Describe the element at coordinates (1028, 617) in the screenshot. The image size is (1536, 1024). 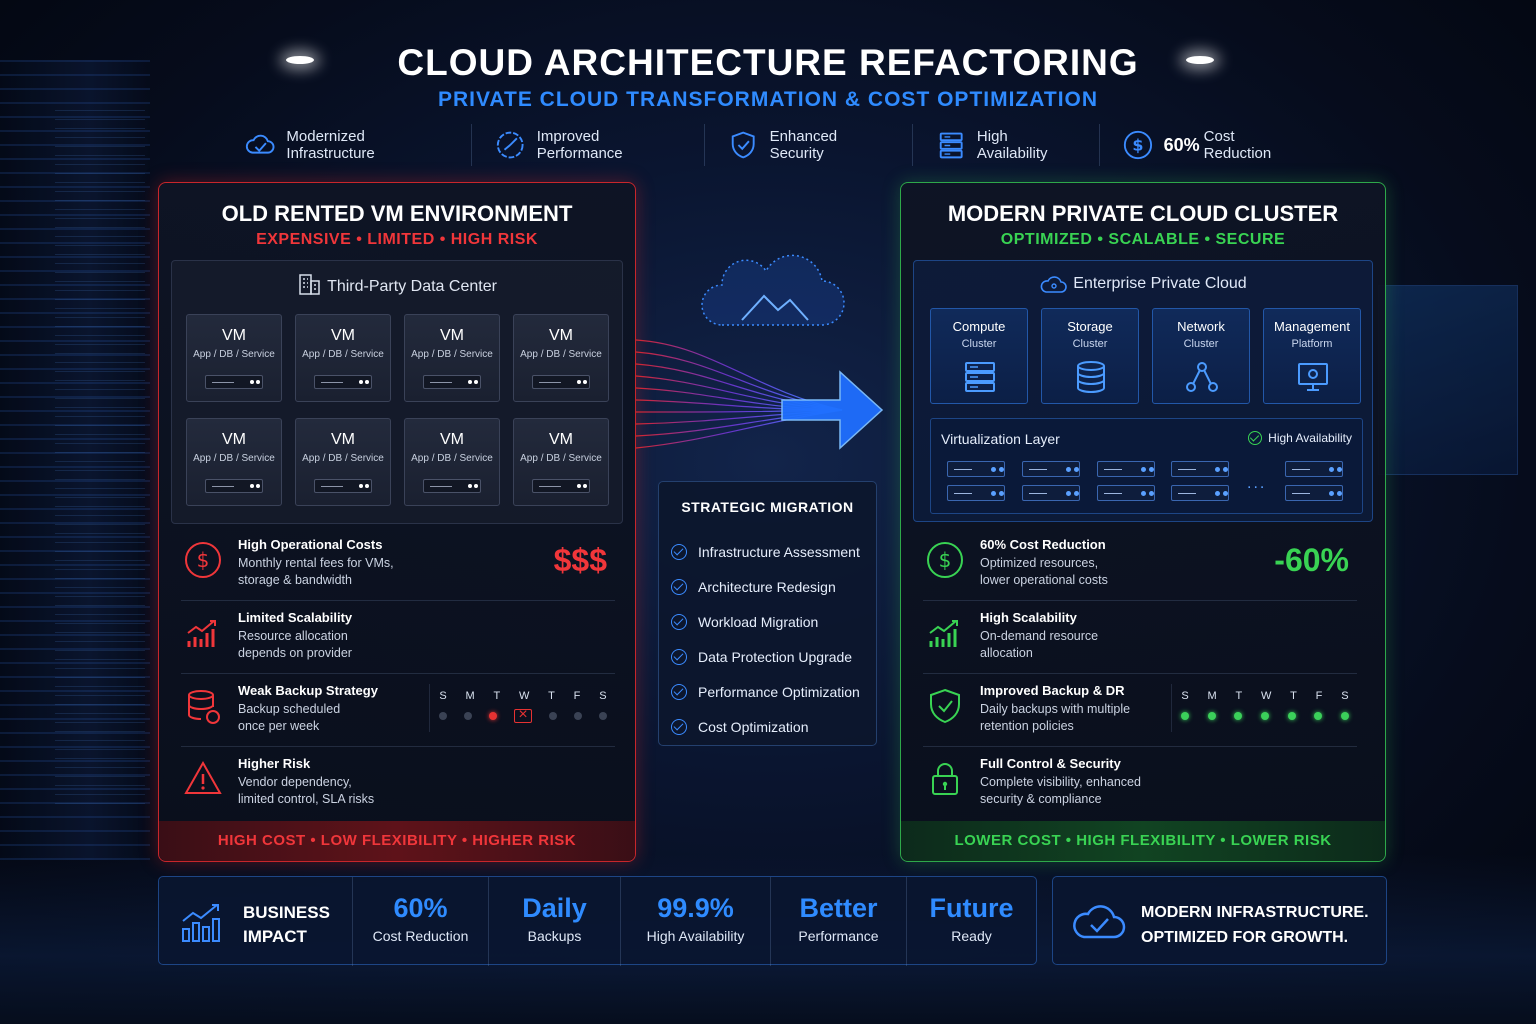
I see `benefit-title: High Scalability` at that location.